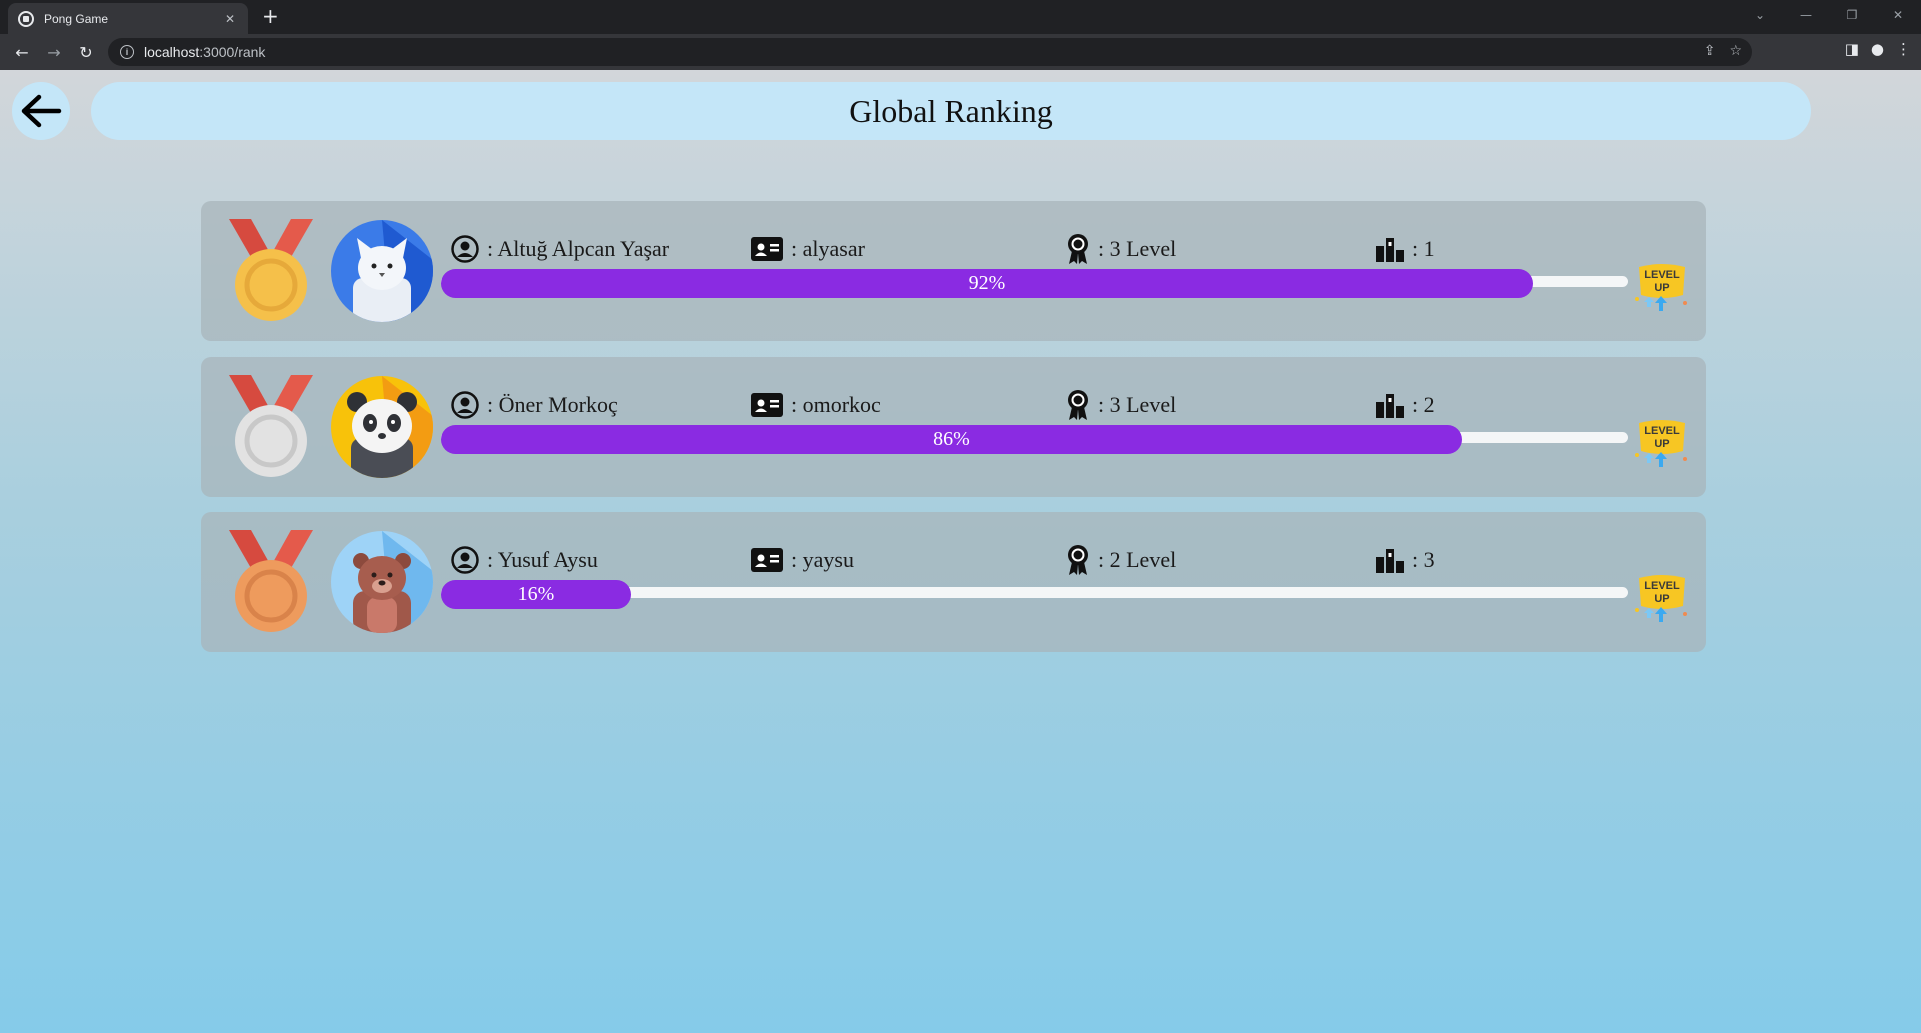 This screenshot has width=1921, height=1033. I want to click on progress-label: 16%, so click(536, 594).